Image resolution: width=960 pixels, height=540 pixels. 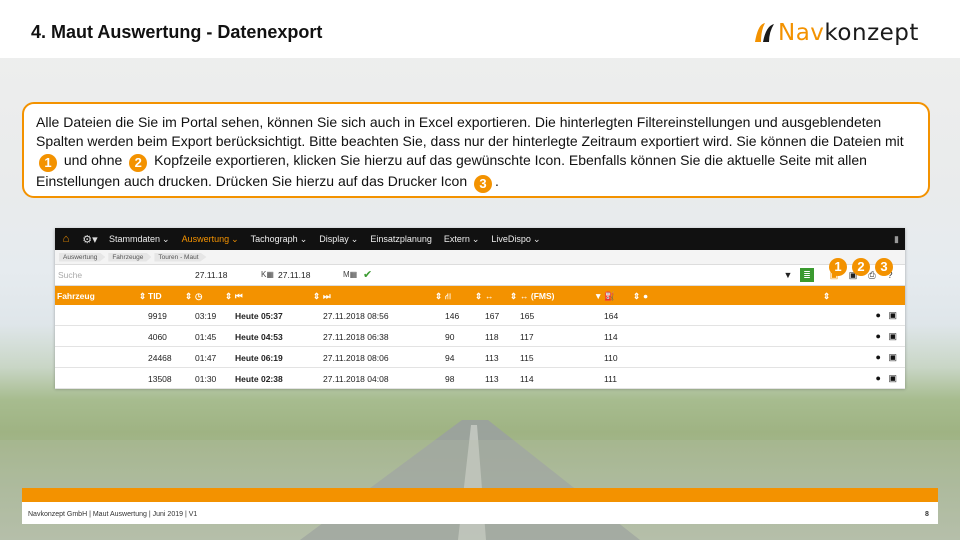 I want to click on column-header-fms: ↔ (FMS), so click(x=537, y=296).